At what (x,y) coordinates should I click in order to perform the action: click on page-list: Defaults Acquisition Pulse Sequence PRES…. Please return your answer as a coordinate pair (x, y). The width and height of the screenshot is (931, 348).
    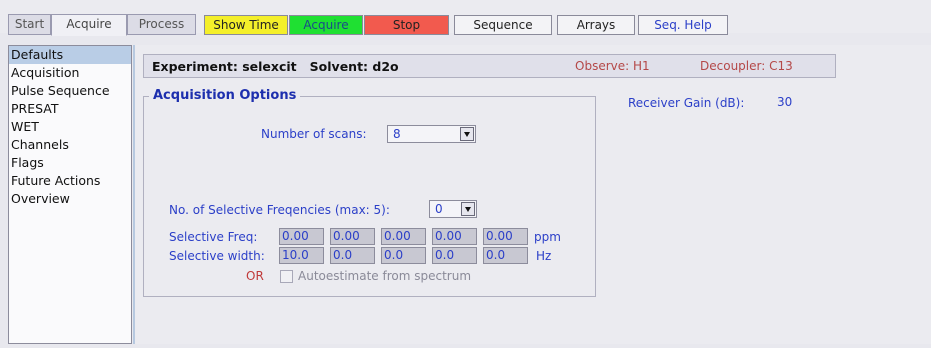
    Looking at the image, I should click on (70, 194).